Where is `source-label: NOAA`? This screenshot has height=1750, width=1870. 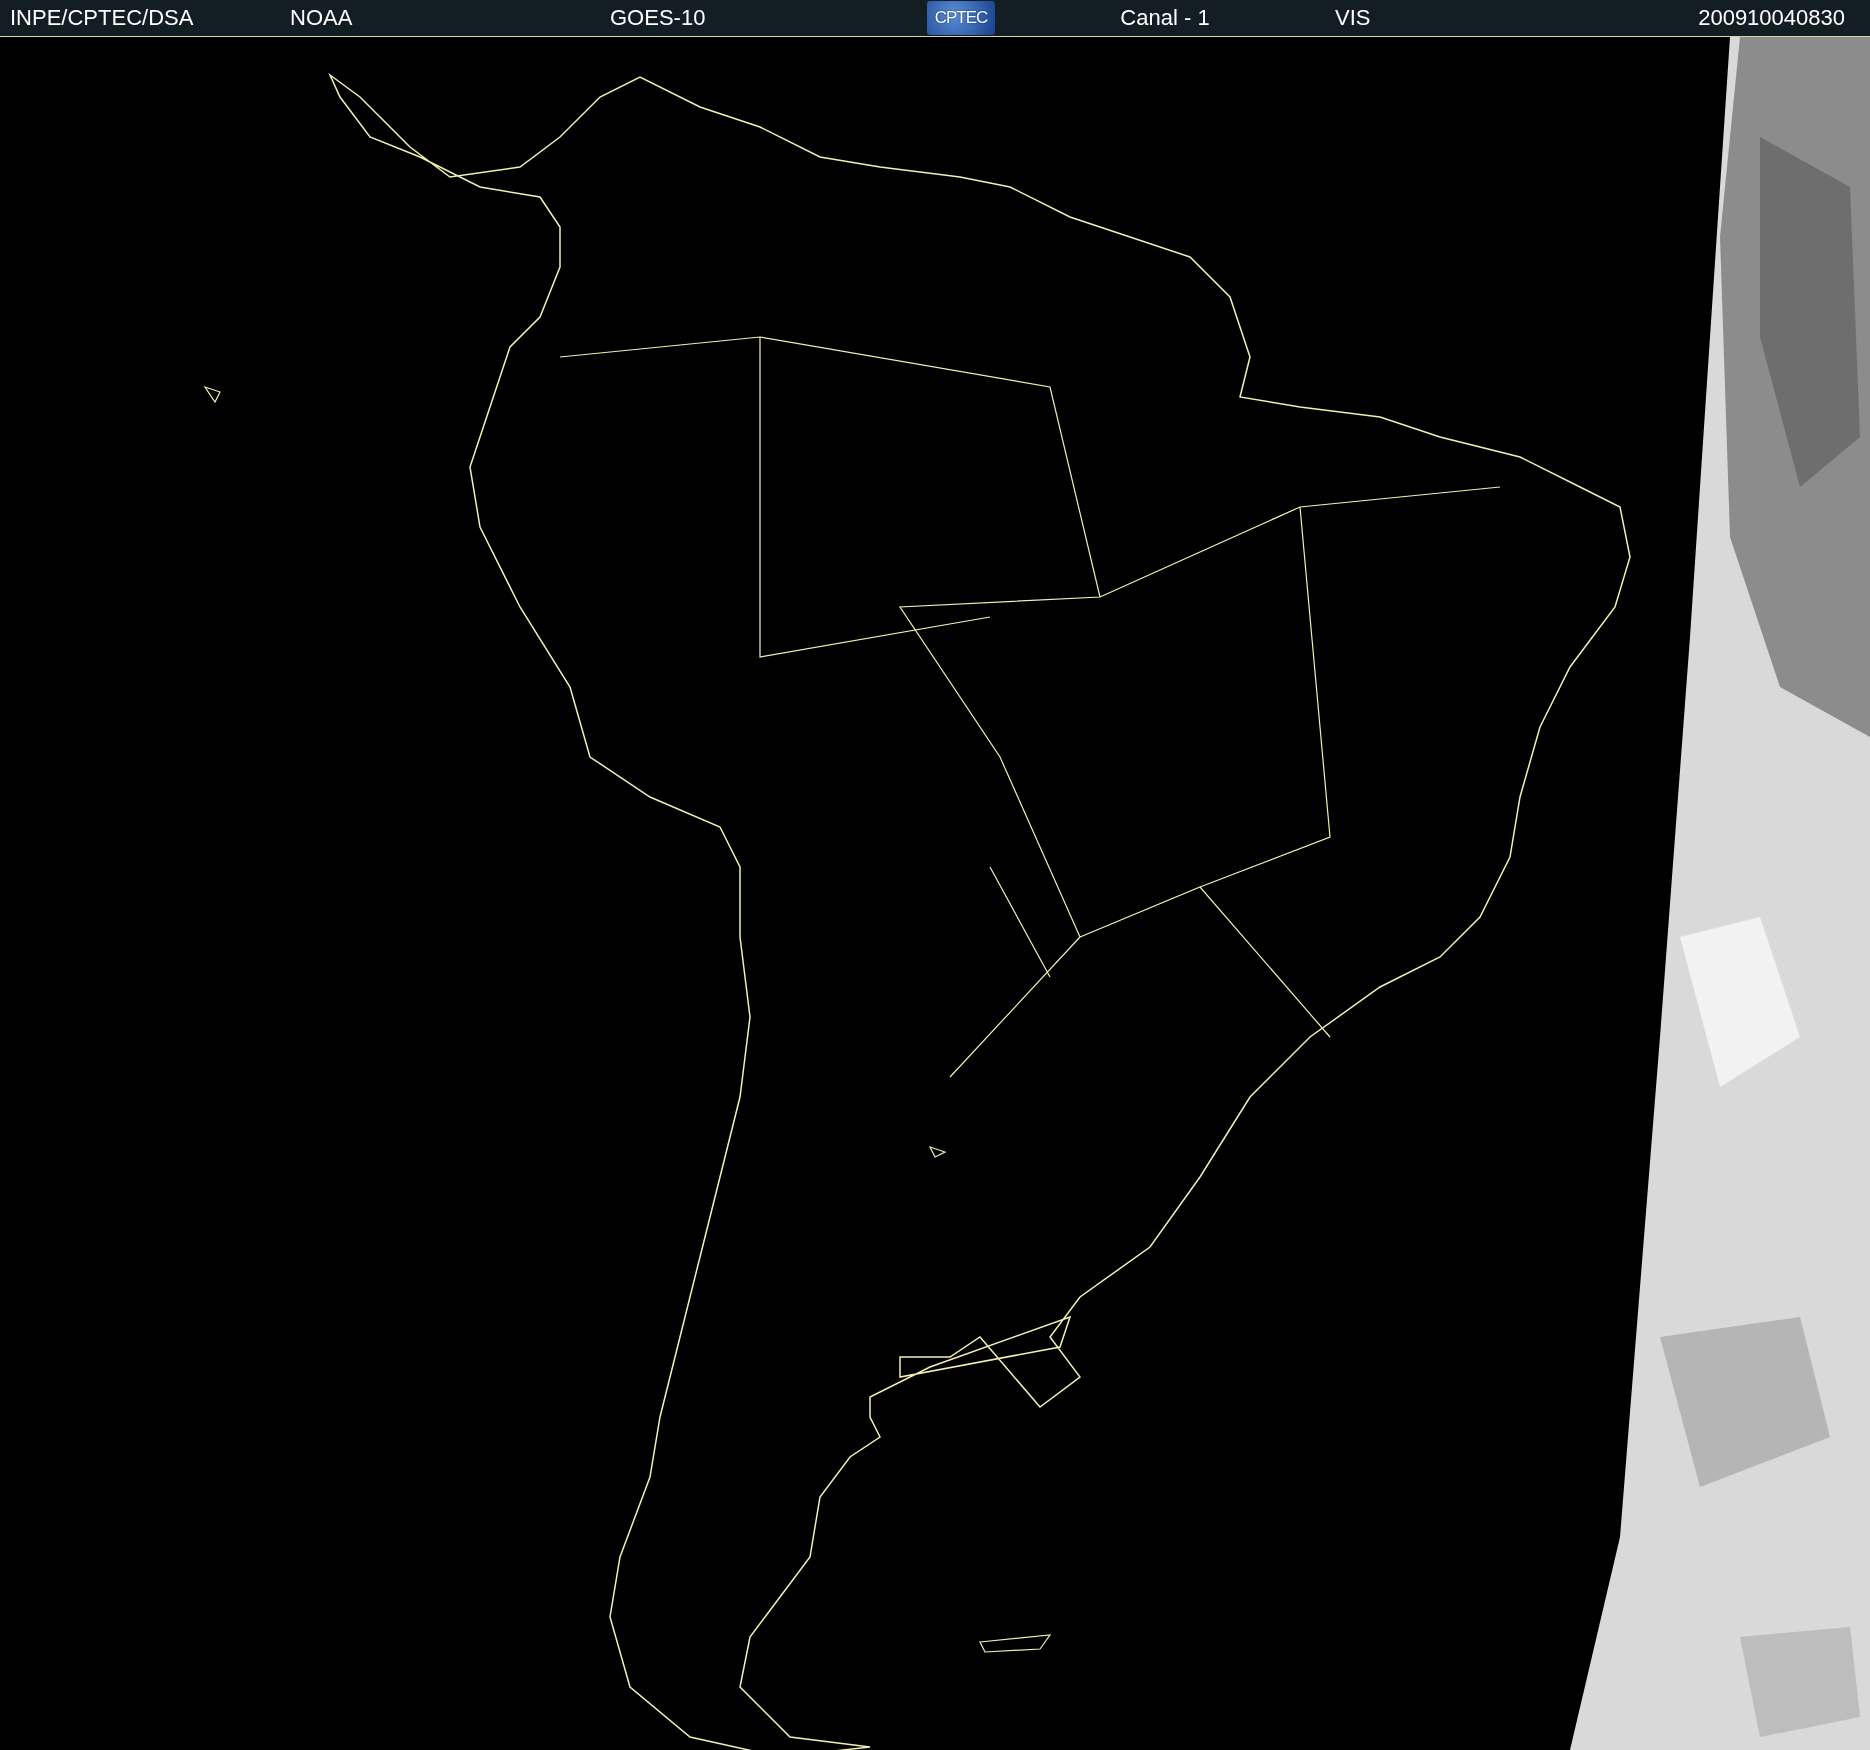 source-label: NOAA is located at coordinates (321, 18).